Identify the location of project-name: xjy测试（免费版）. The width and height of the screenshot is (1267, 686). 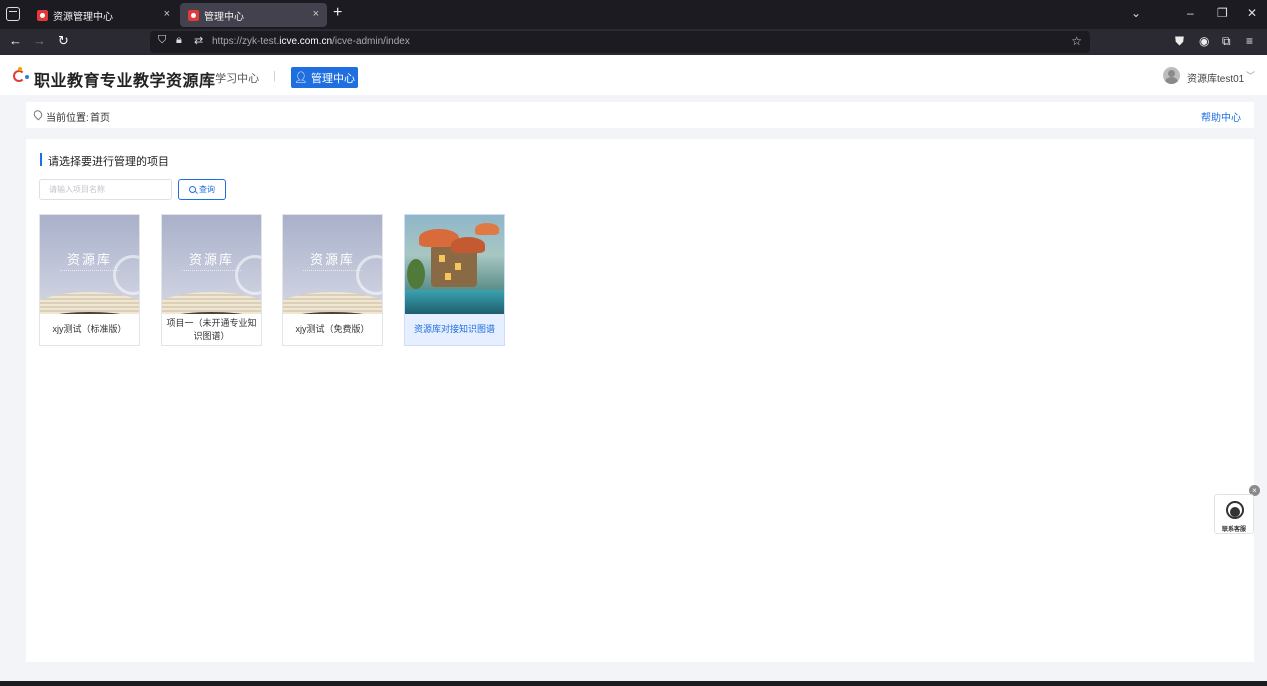
(332, 329).